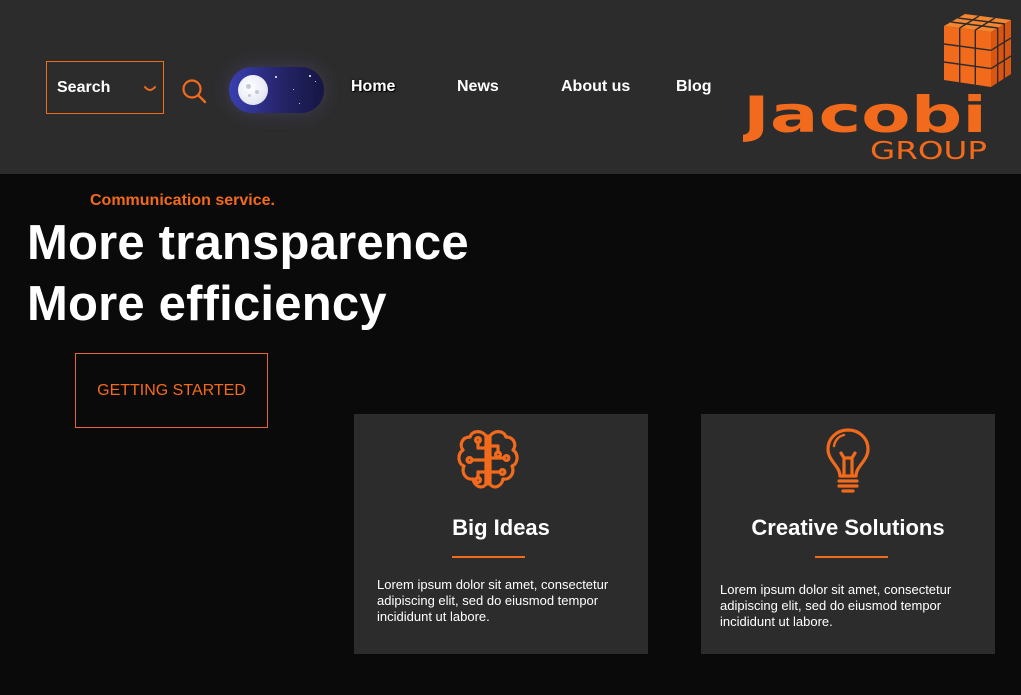  What do you see at coordinates (84, 87) in the screenshot?
I see `search-label: Search` at bounding box center [84, 87].